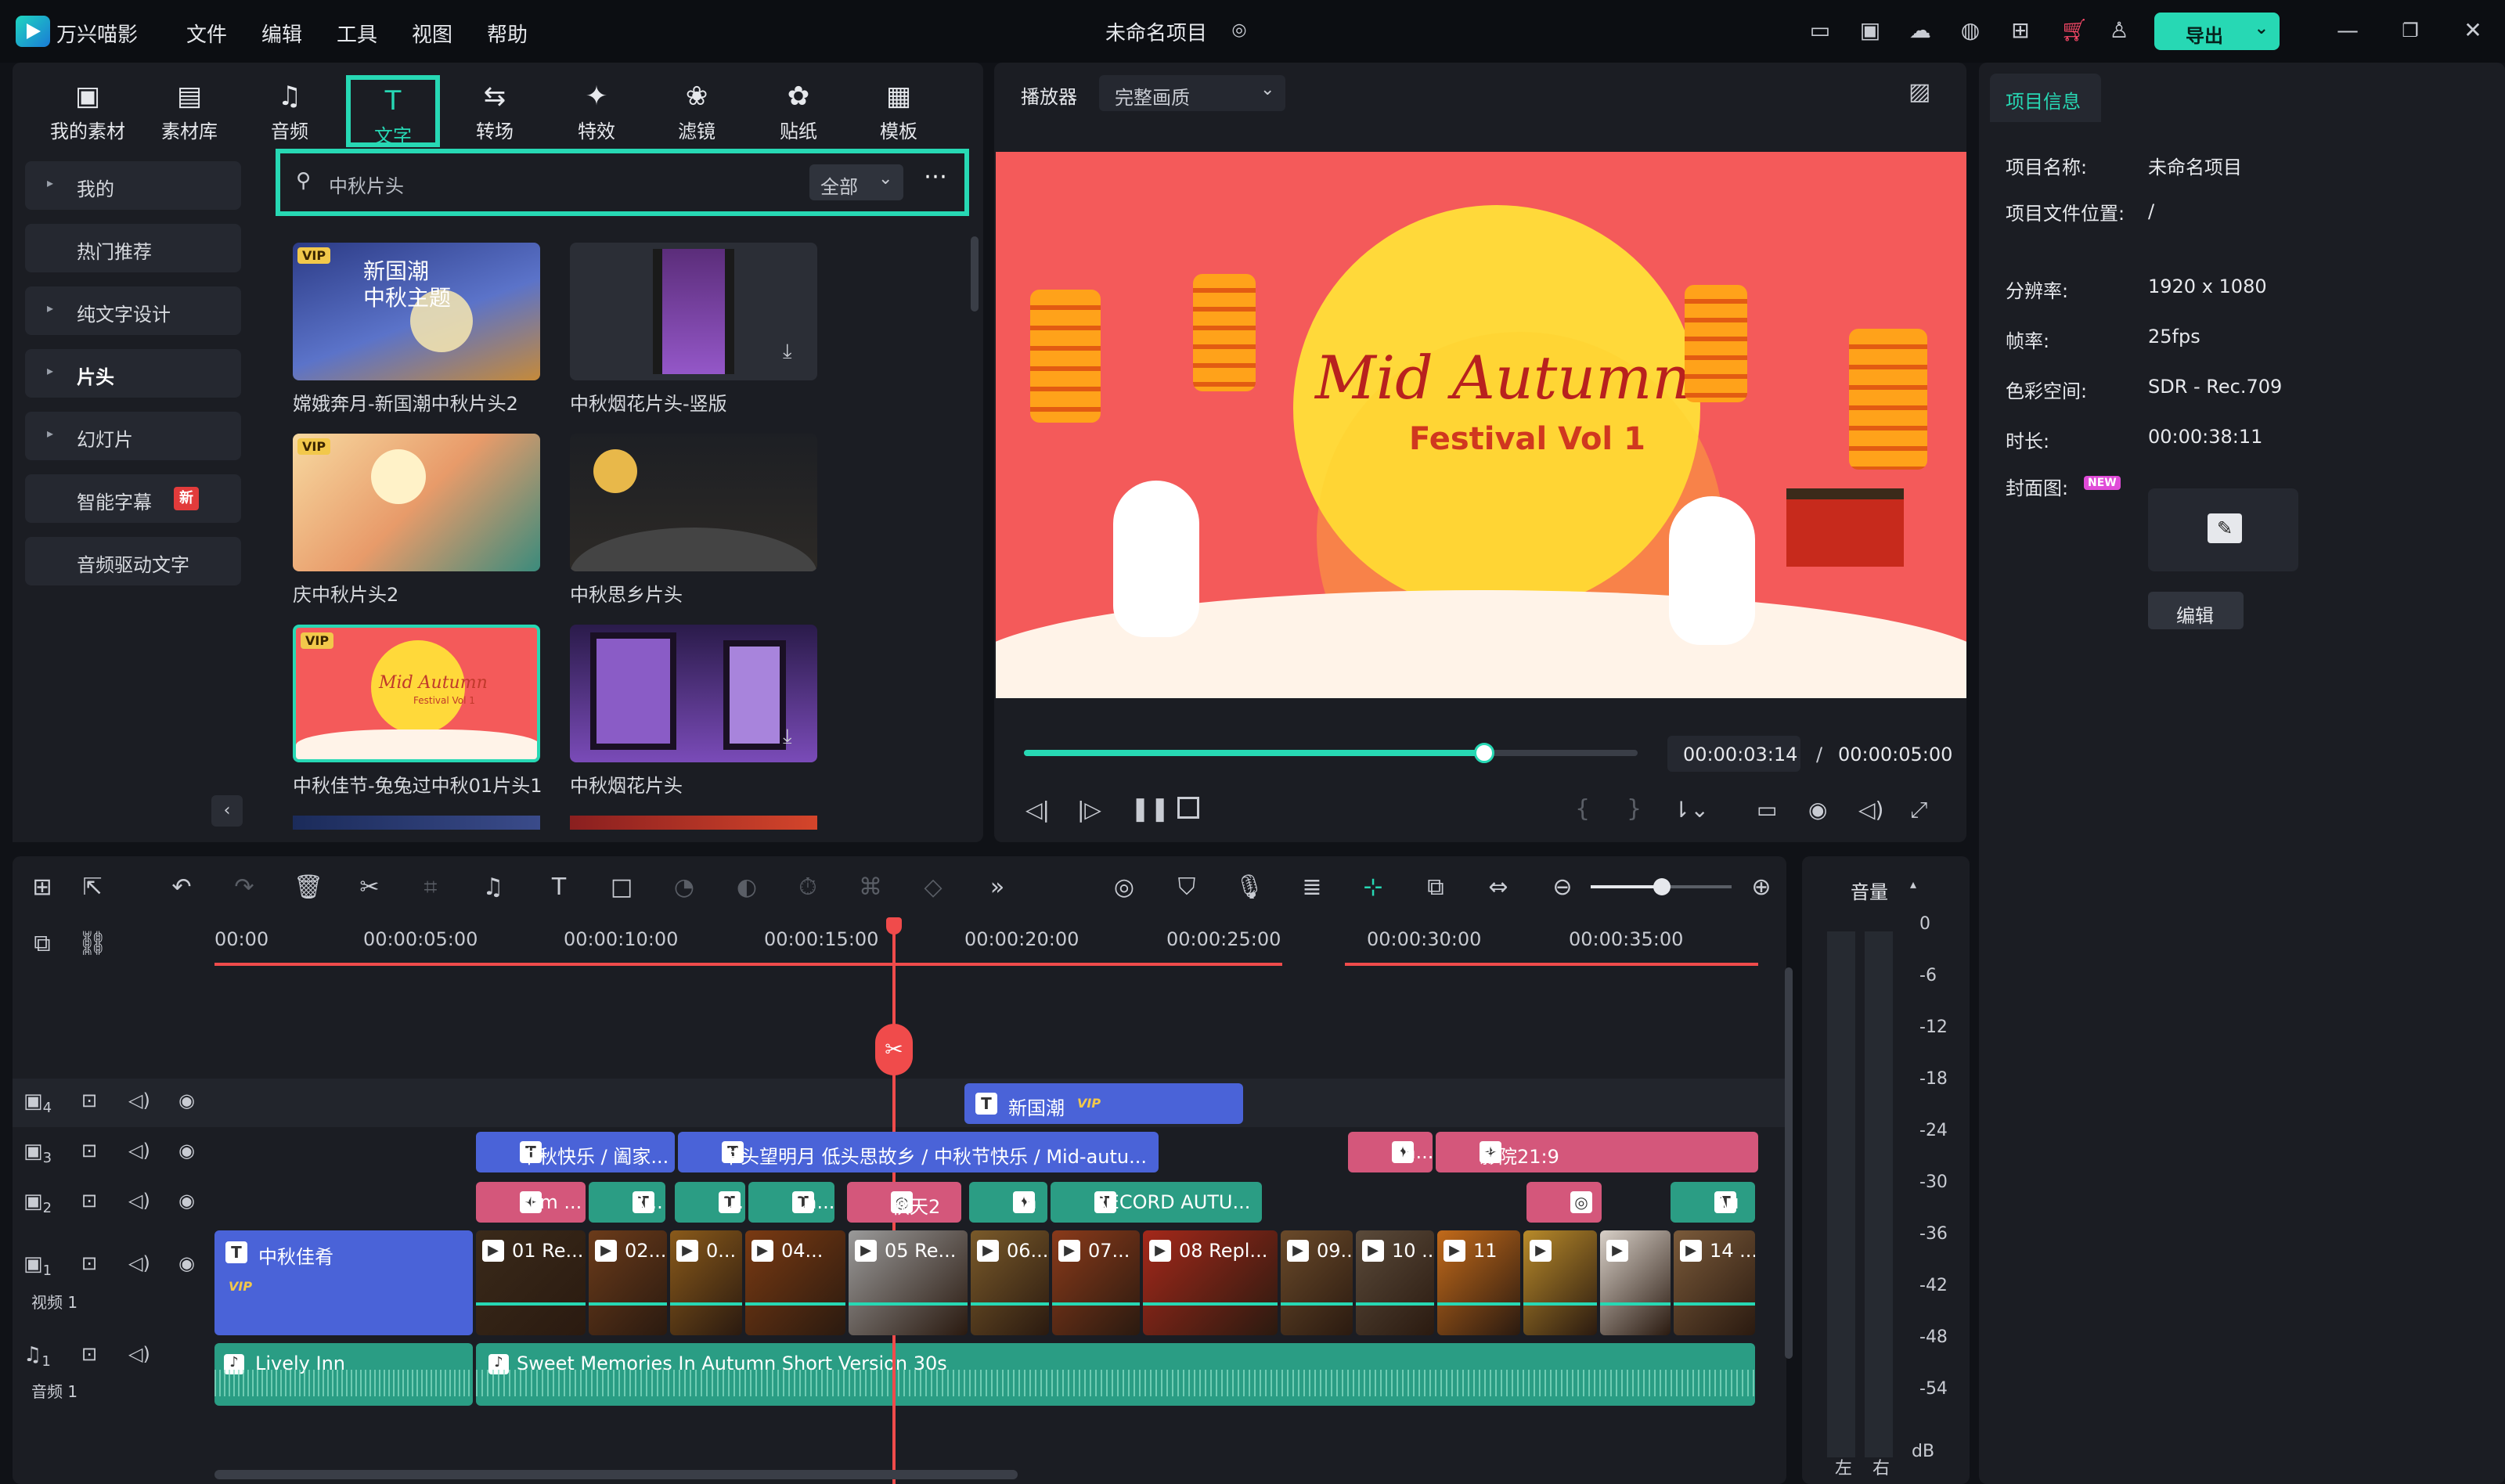 The width and height of the screenshot is (2505, 1484). What do you see at coordinates (133, 185) in the screenshot?
I see `category-item: ▸ 我的` at bounding box center [133, 185].